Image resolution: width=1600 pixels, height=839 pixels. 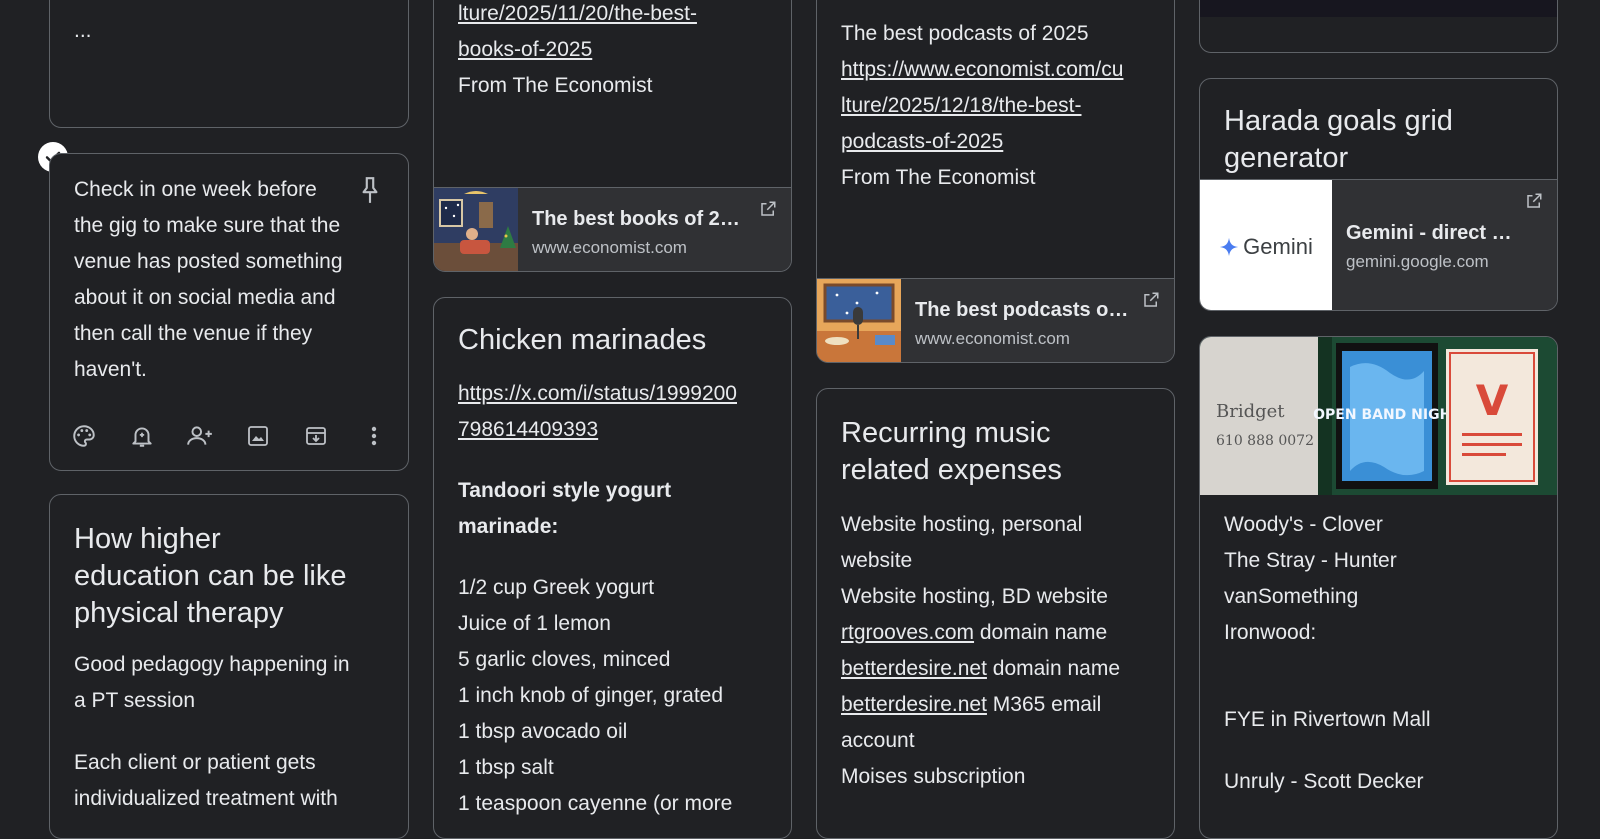 I want to click on note-link-line: lture/2025/11/20/the-best-, so click(x=612, y=16).